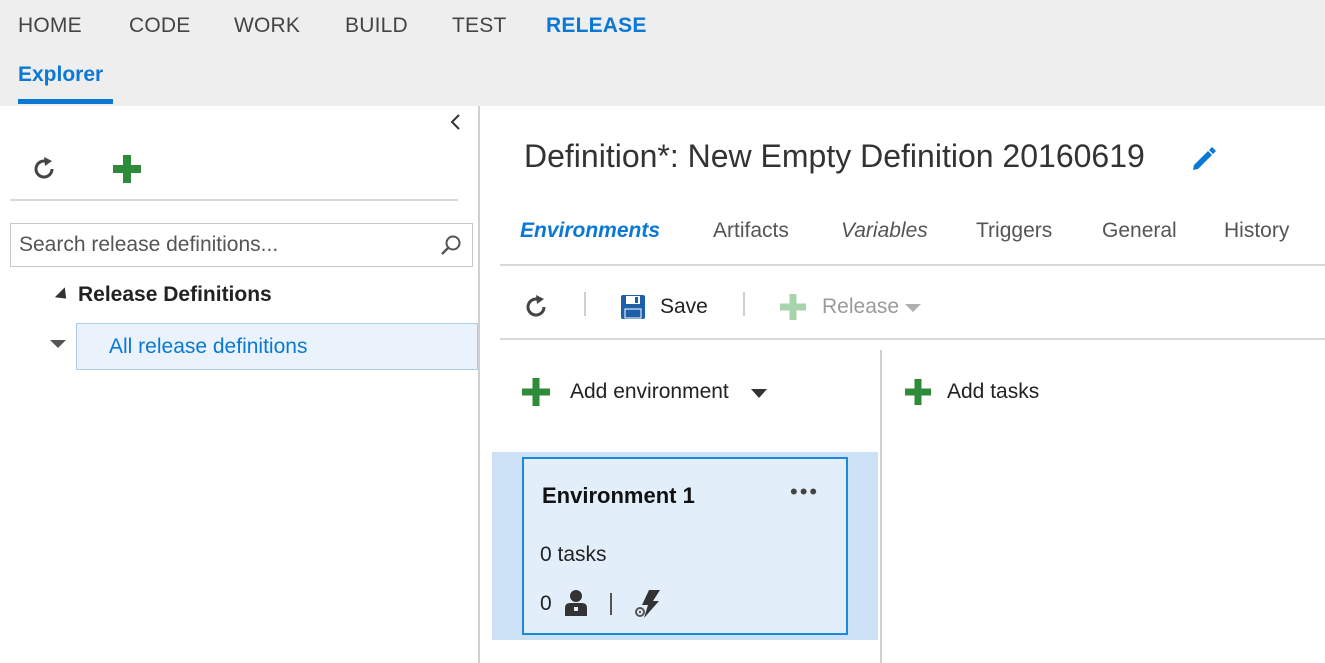  Describe the element at coordinates (456, 122) in the screenshot. I see `chevron-left-icon` at that location.